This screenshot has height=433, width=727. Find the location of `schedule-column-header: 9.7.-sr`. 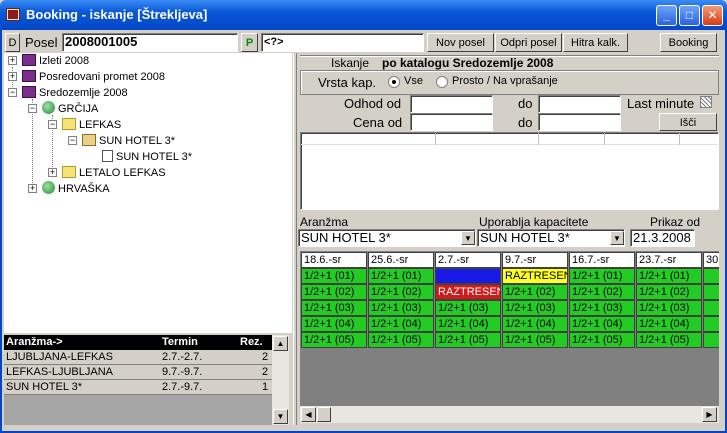

schedule-column-header: 9.7.-sr is located at coordinates (535, 260).